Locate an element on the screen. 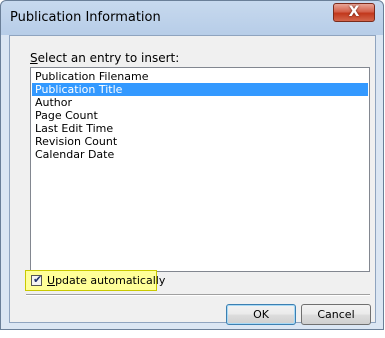 The height and width of the screenshot is (338, 385). update-automatically-label: Update automatically is located at coordinates (106, 280).